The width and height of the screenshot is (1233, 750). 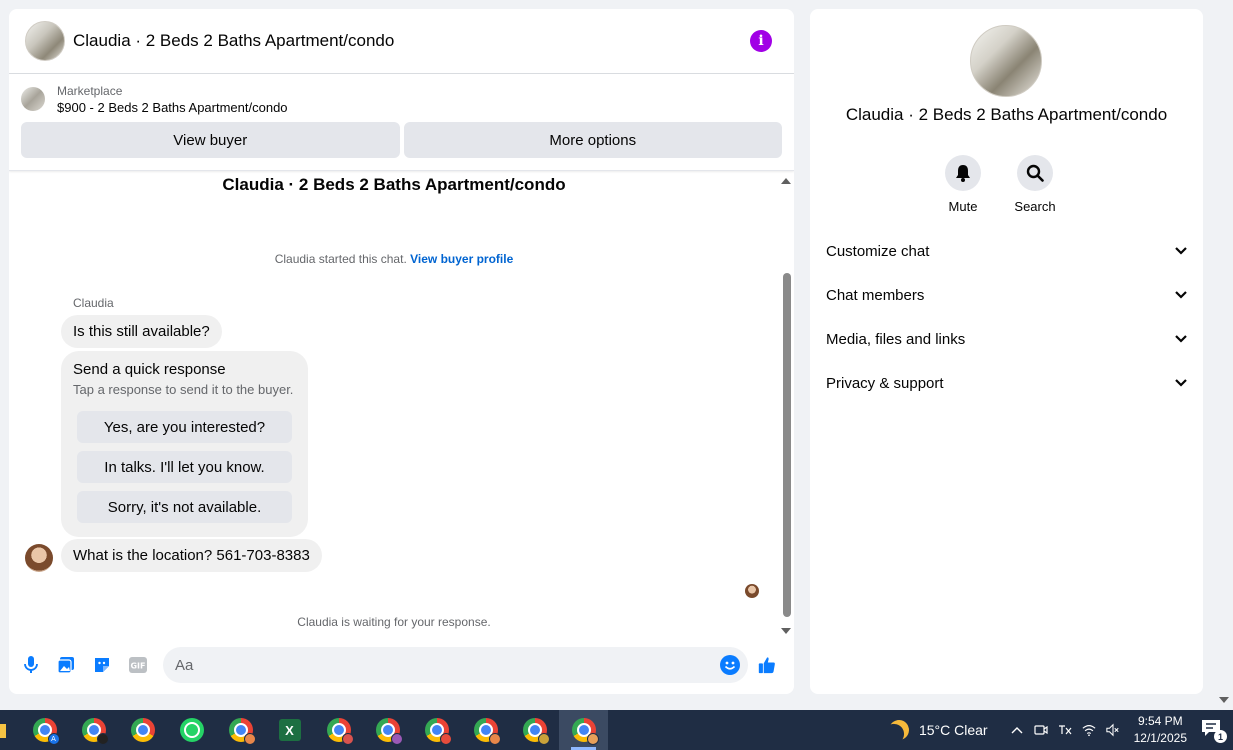 I want to click on privacy-support-row: Privacy & support, so click(x=1006, y=383).